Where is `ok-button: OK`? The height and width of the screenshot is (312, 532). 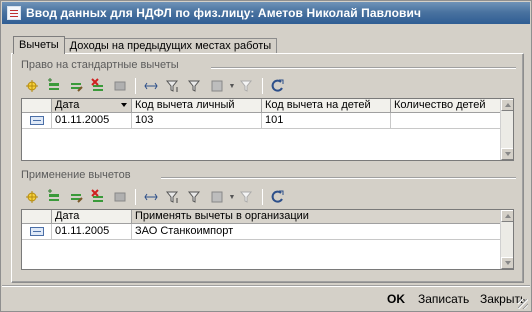 ok-button: OK is located at coordinates (396, 299).